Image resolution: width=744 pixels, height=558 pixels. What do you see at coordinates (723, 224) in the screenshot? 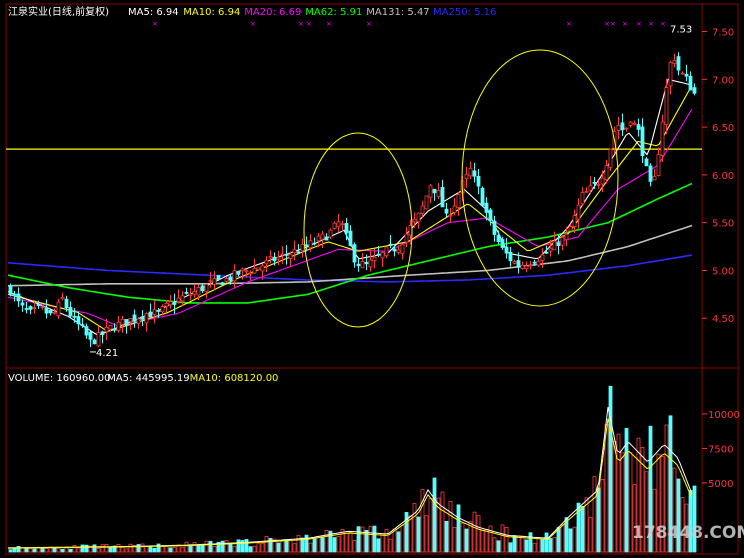
I see `price-tick-label: 5.50` at bounding box center [723, 224].